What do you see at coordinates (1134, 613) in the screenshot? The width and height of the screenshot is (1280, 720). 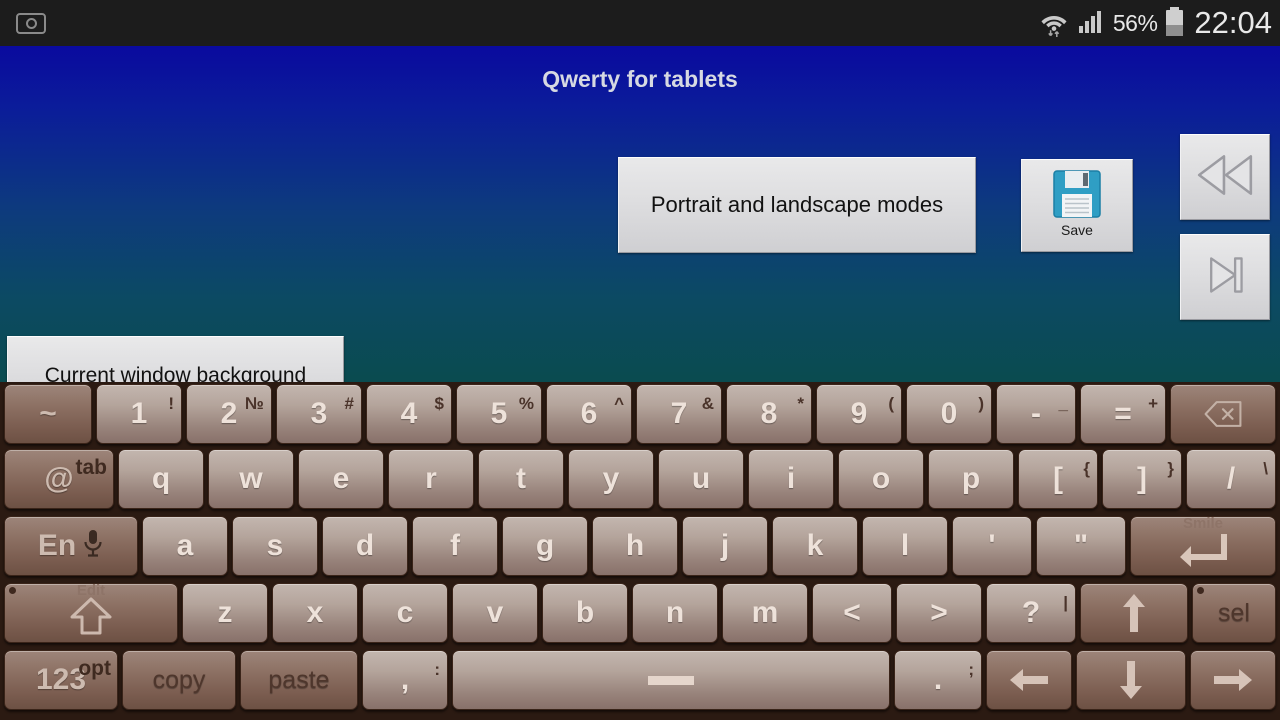 I see `key-arrow-up` at bounding box center [1134, 613].